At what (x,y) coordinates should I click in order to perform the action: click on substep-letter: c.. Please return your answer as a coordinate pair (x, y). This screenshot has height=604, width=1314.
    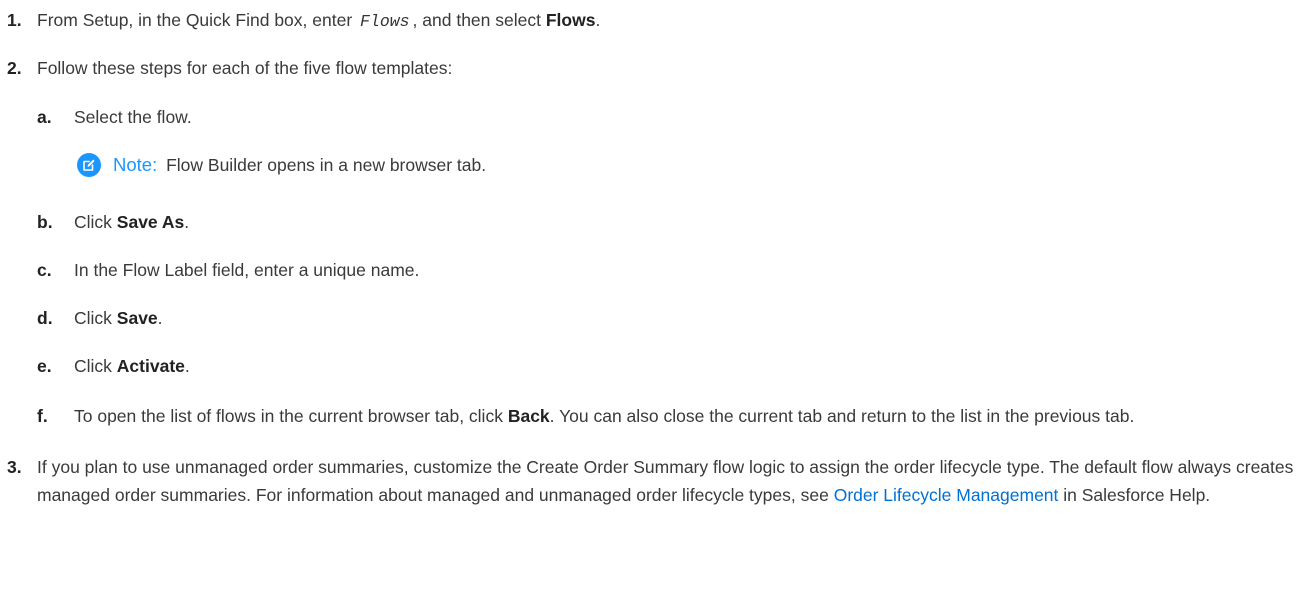
    Looking at the image, I should click on (44, 270).